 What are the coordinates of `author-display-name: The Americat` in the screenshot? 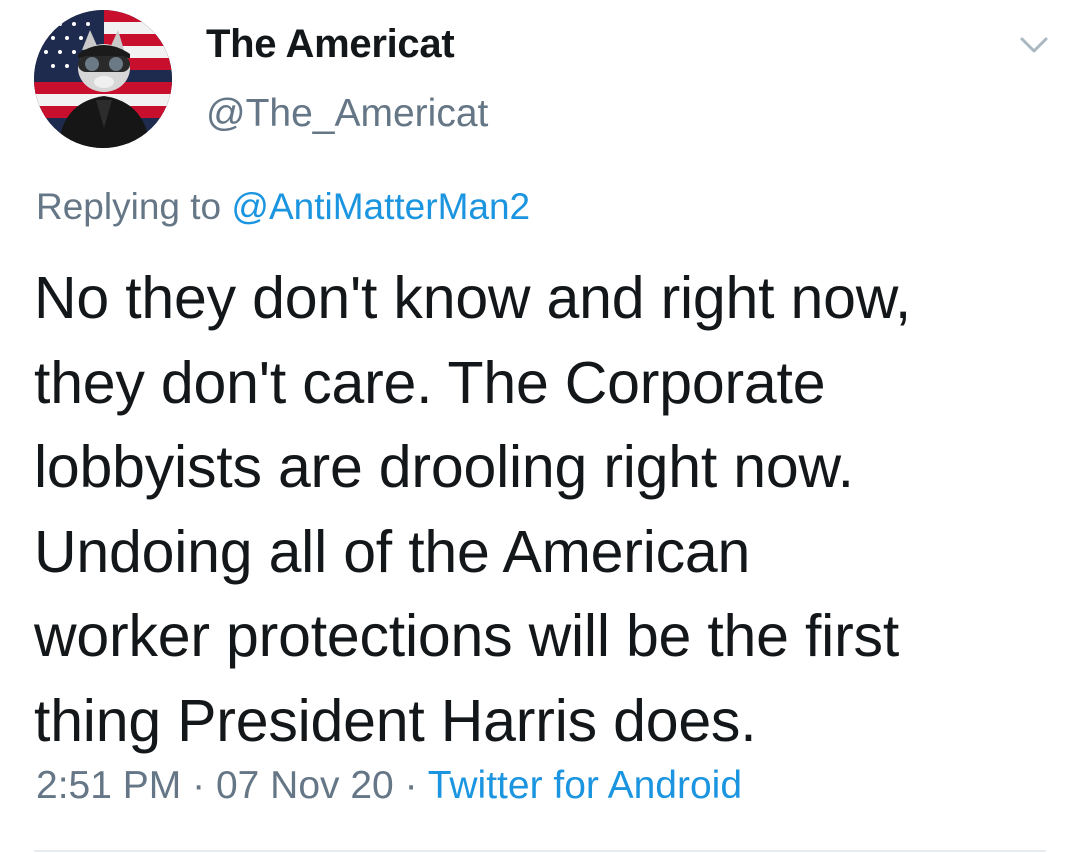 It's located at (330, 44).